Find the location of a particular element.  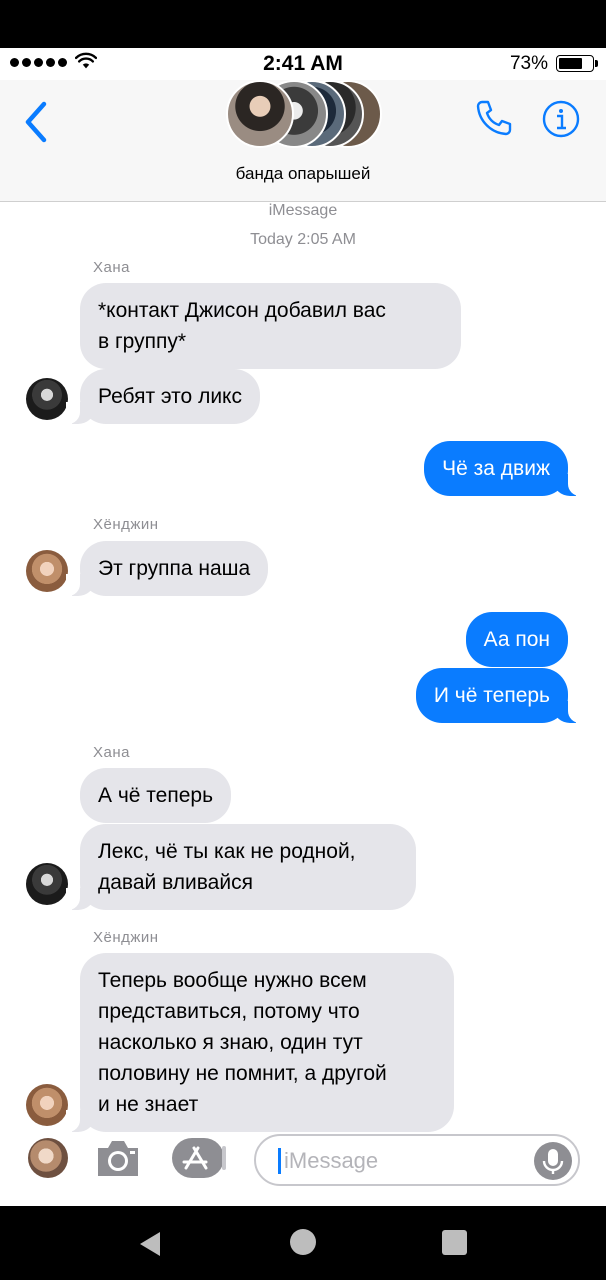

message-bubble: Аа пон is located at coordinates (516, 639).